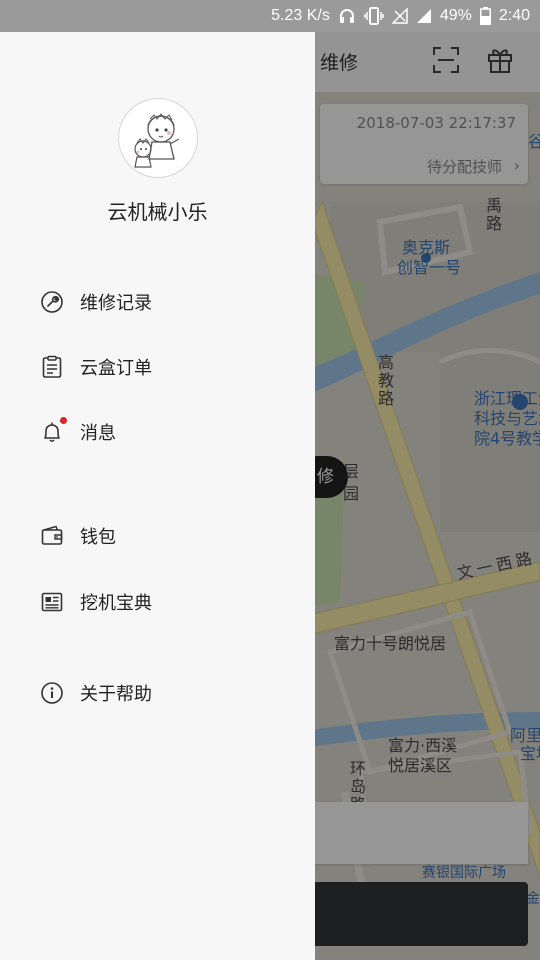 Image resolution: width=540 pixels, height=960 pixels. I want to click on vibrate-icon, so click(374, 16).